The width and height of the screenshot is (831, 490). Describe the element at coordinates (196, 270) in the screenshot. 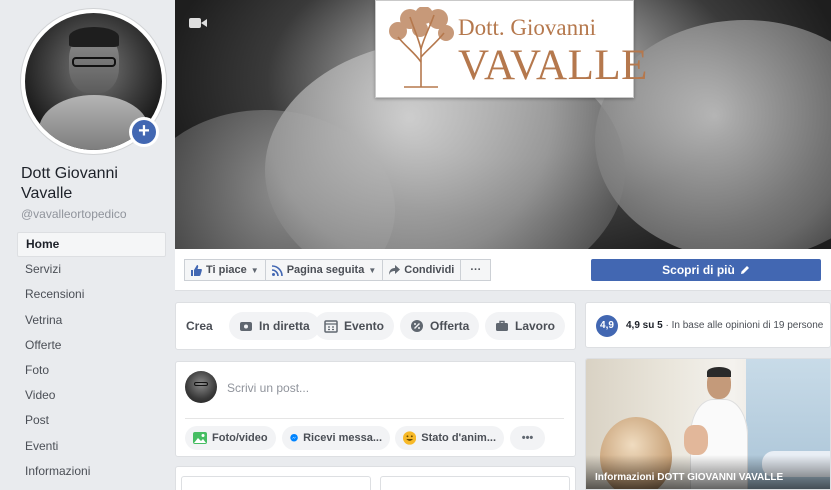

I see `thumbs-up-icon` at that location.